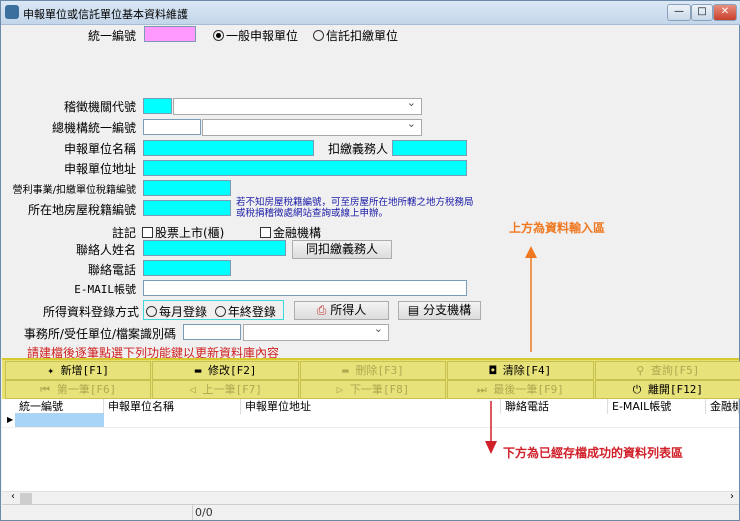  Describe the element at coordinates (593, 453) in the screenshot. I see `annotation-bottom: 下方為已經存檔成功的資料列表區` at that location.